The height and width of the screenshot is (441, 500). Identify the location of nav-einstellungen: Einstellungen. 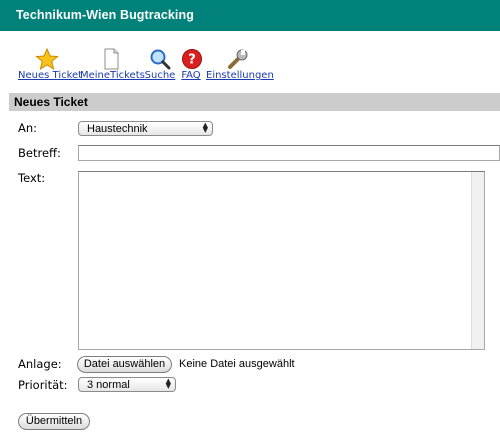
(240, 64).